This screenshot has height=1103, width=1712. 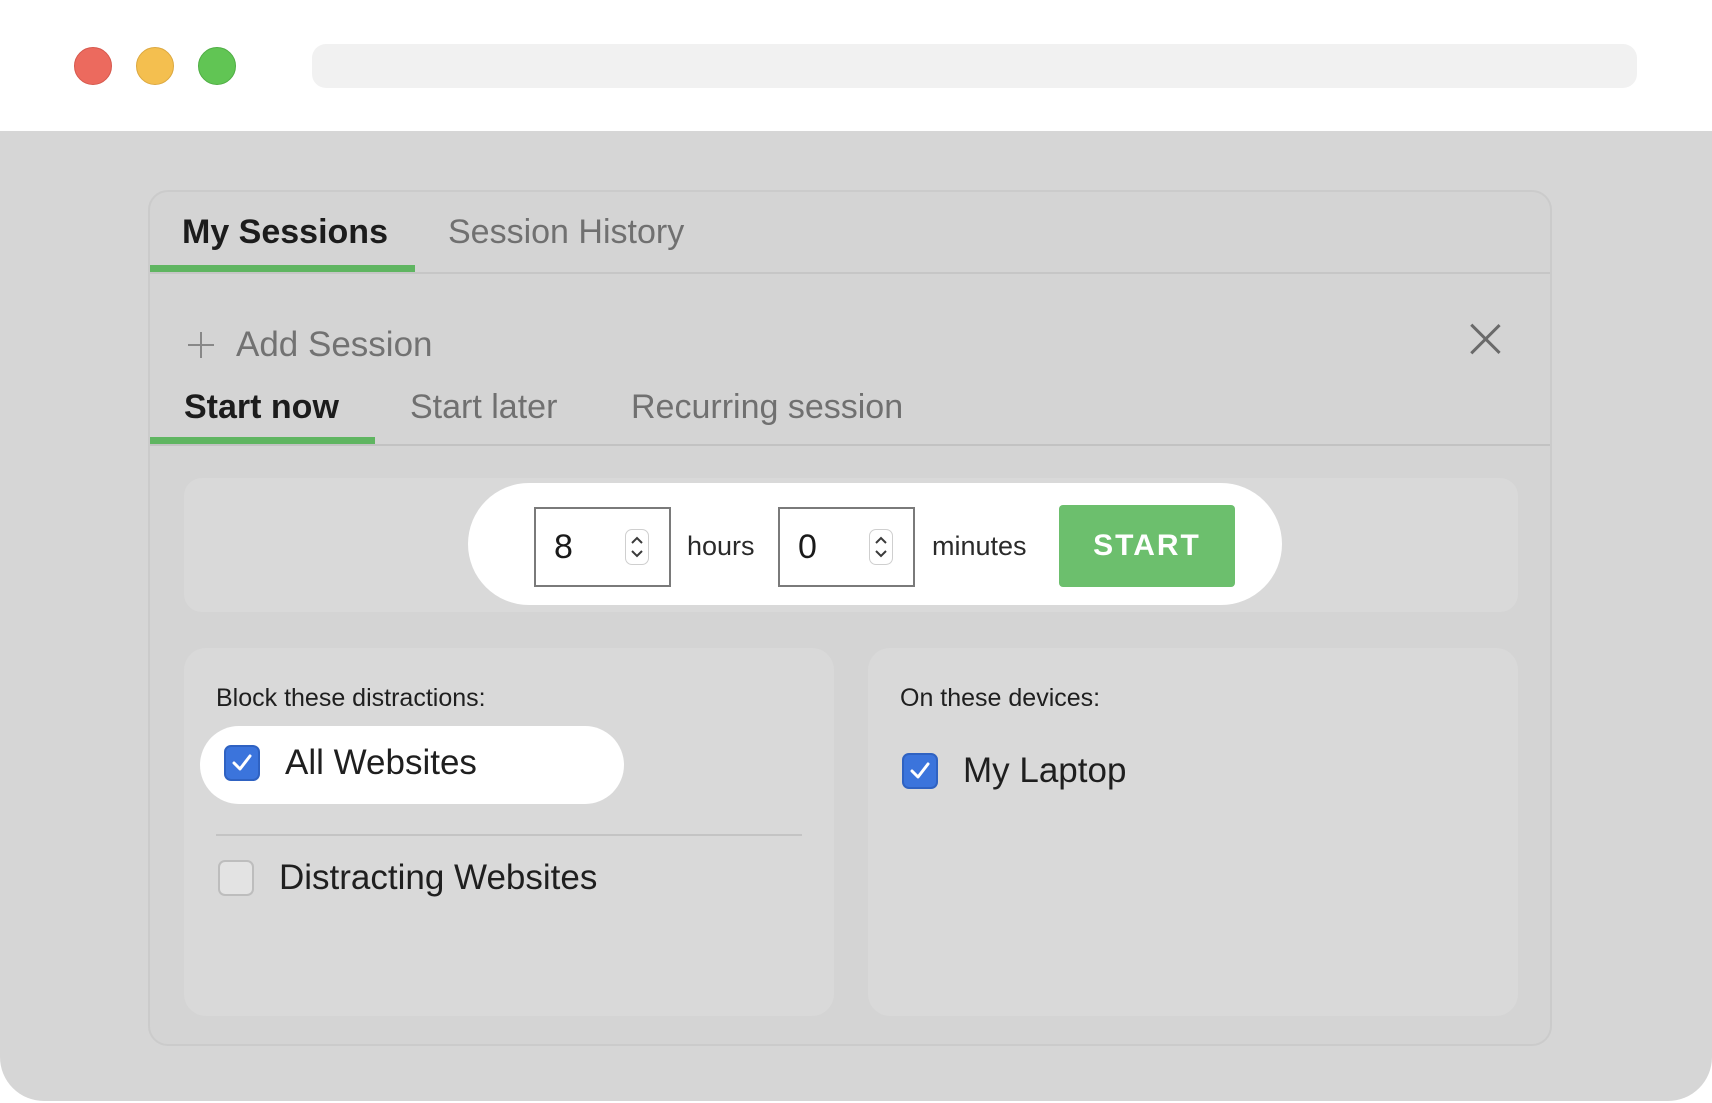 What do you see at coordinates (1147, 546) in the screenshot?
I see `start-button: START` at bounding box center [1147, 546].